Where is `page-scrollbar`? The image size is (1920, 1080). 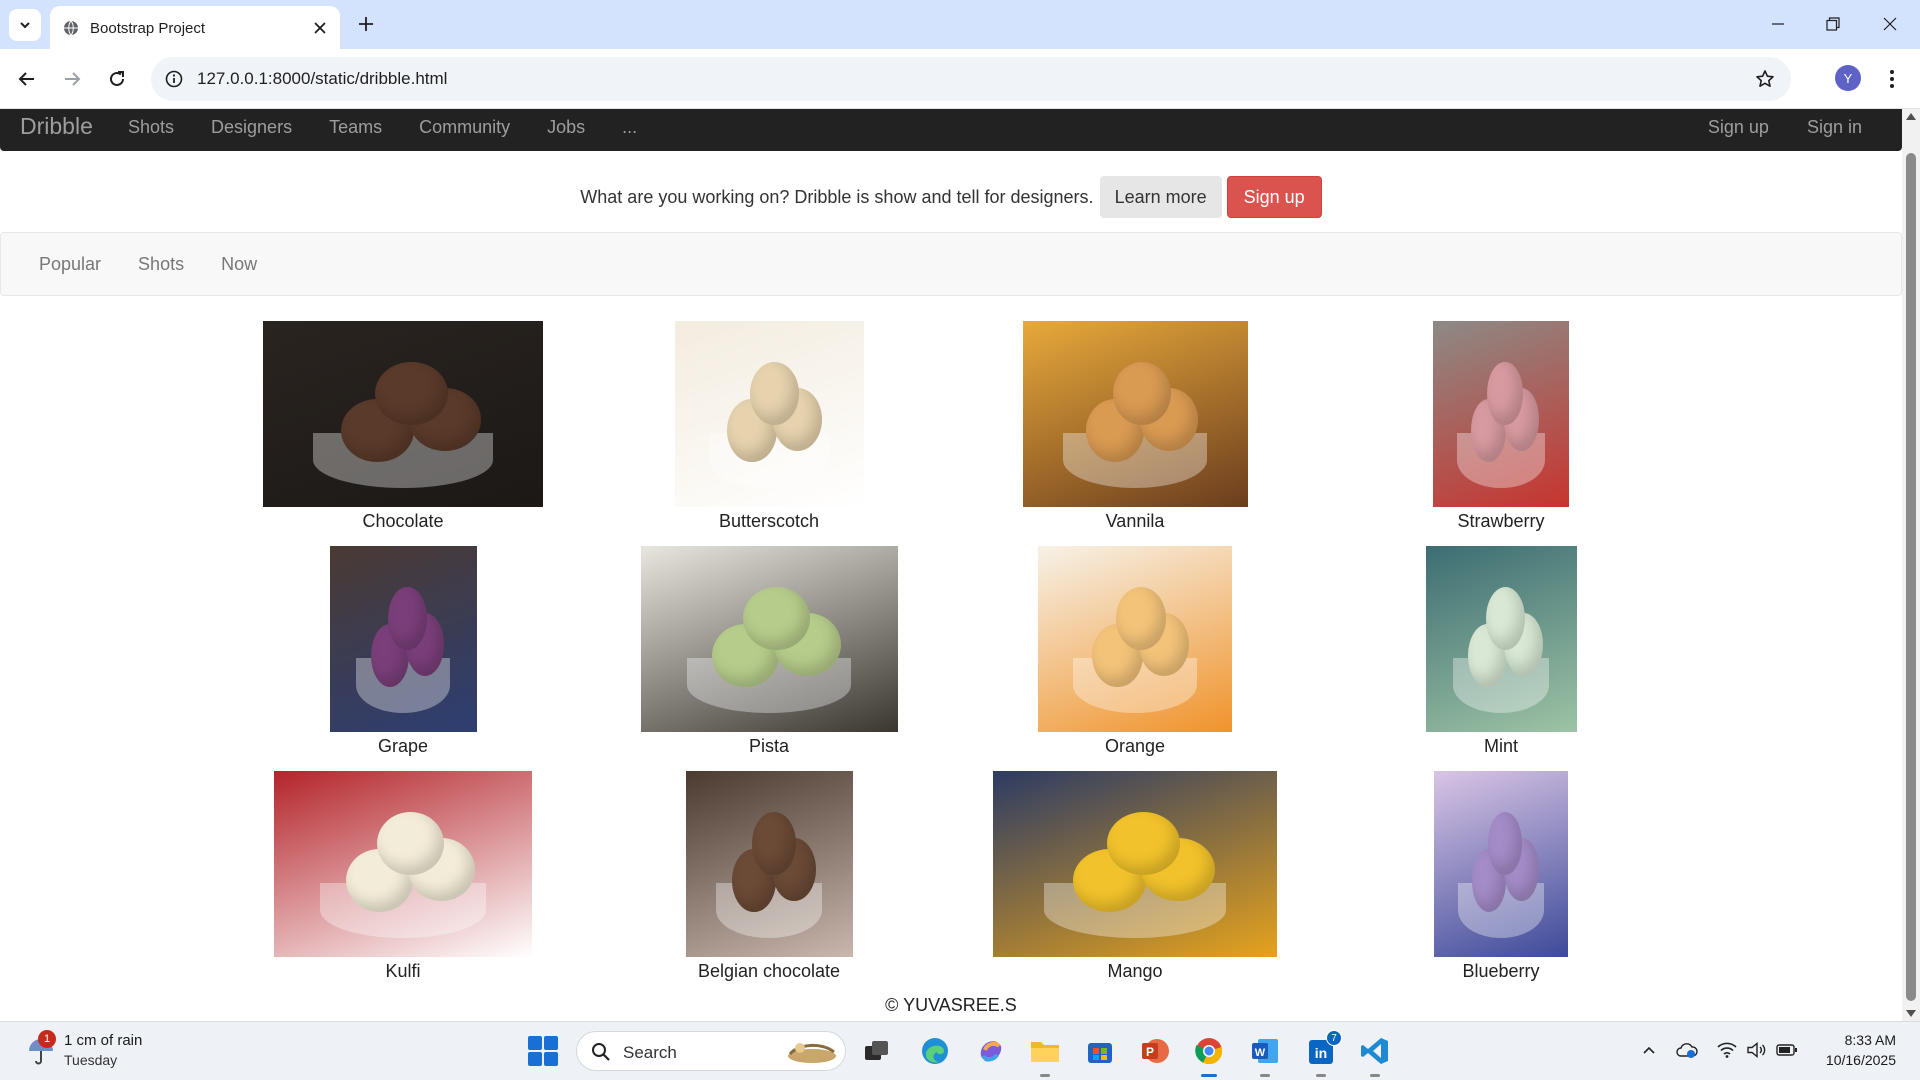 page-scrollbar is located at coordinates (1911, 565).